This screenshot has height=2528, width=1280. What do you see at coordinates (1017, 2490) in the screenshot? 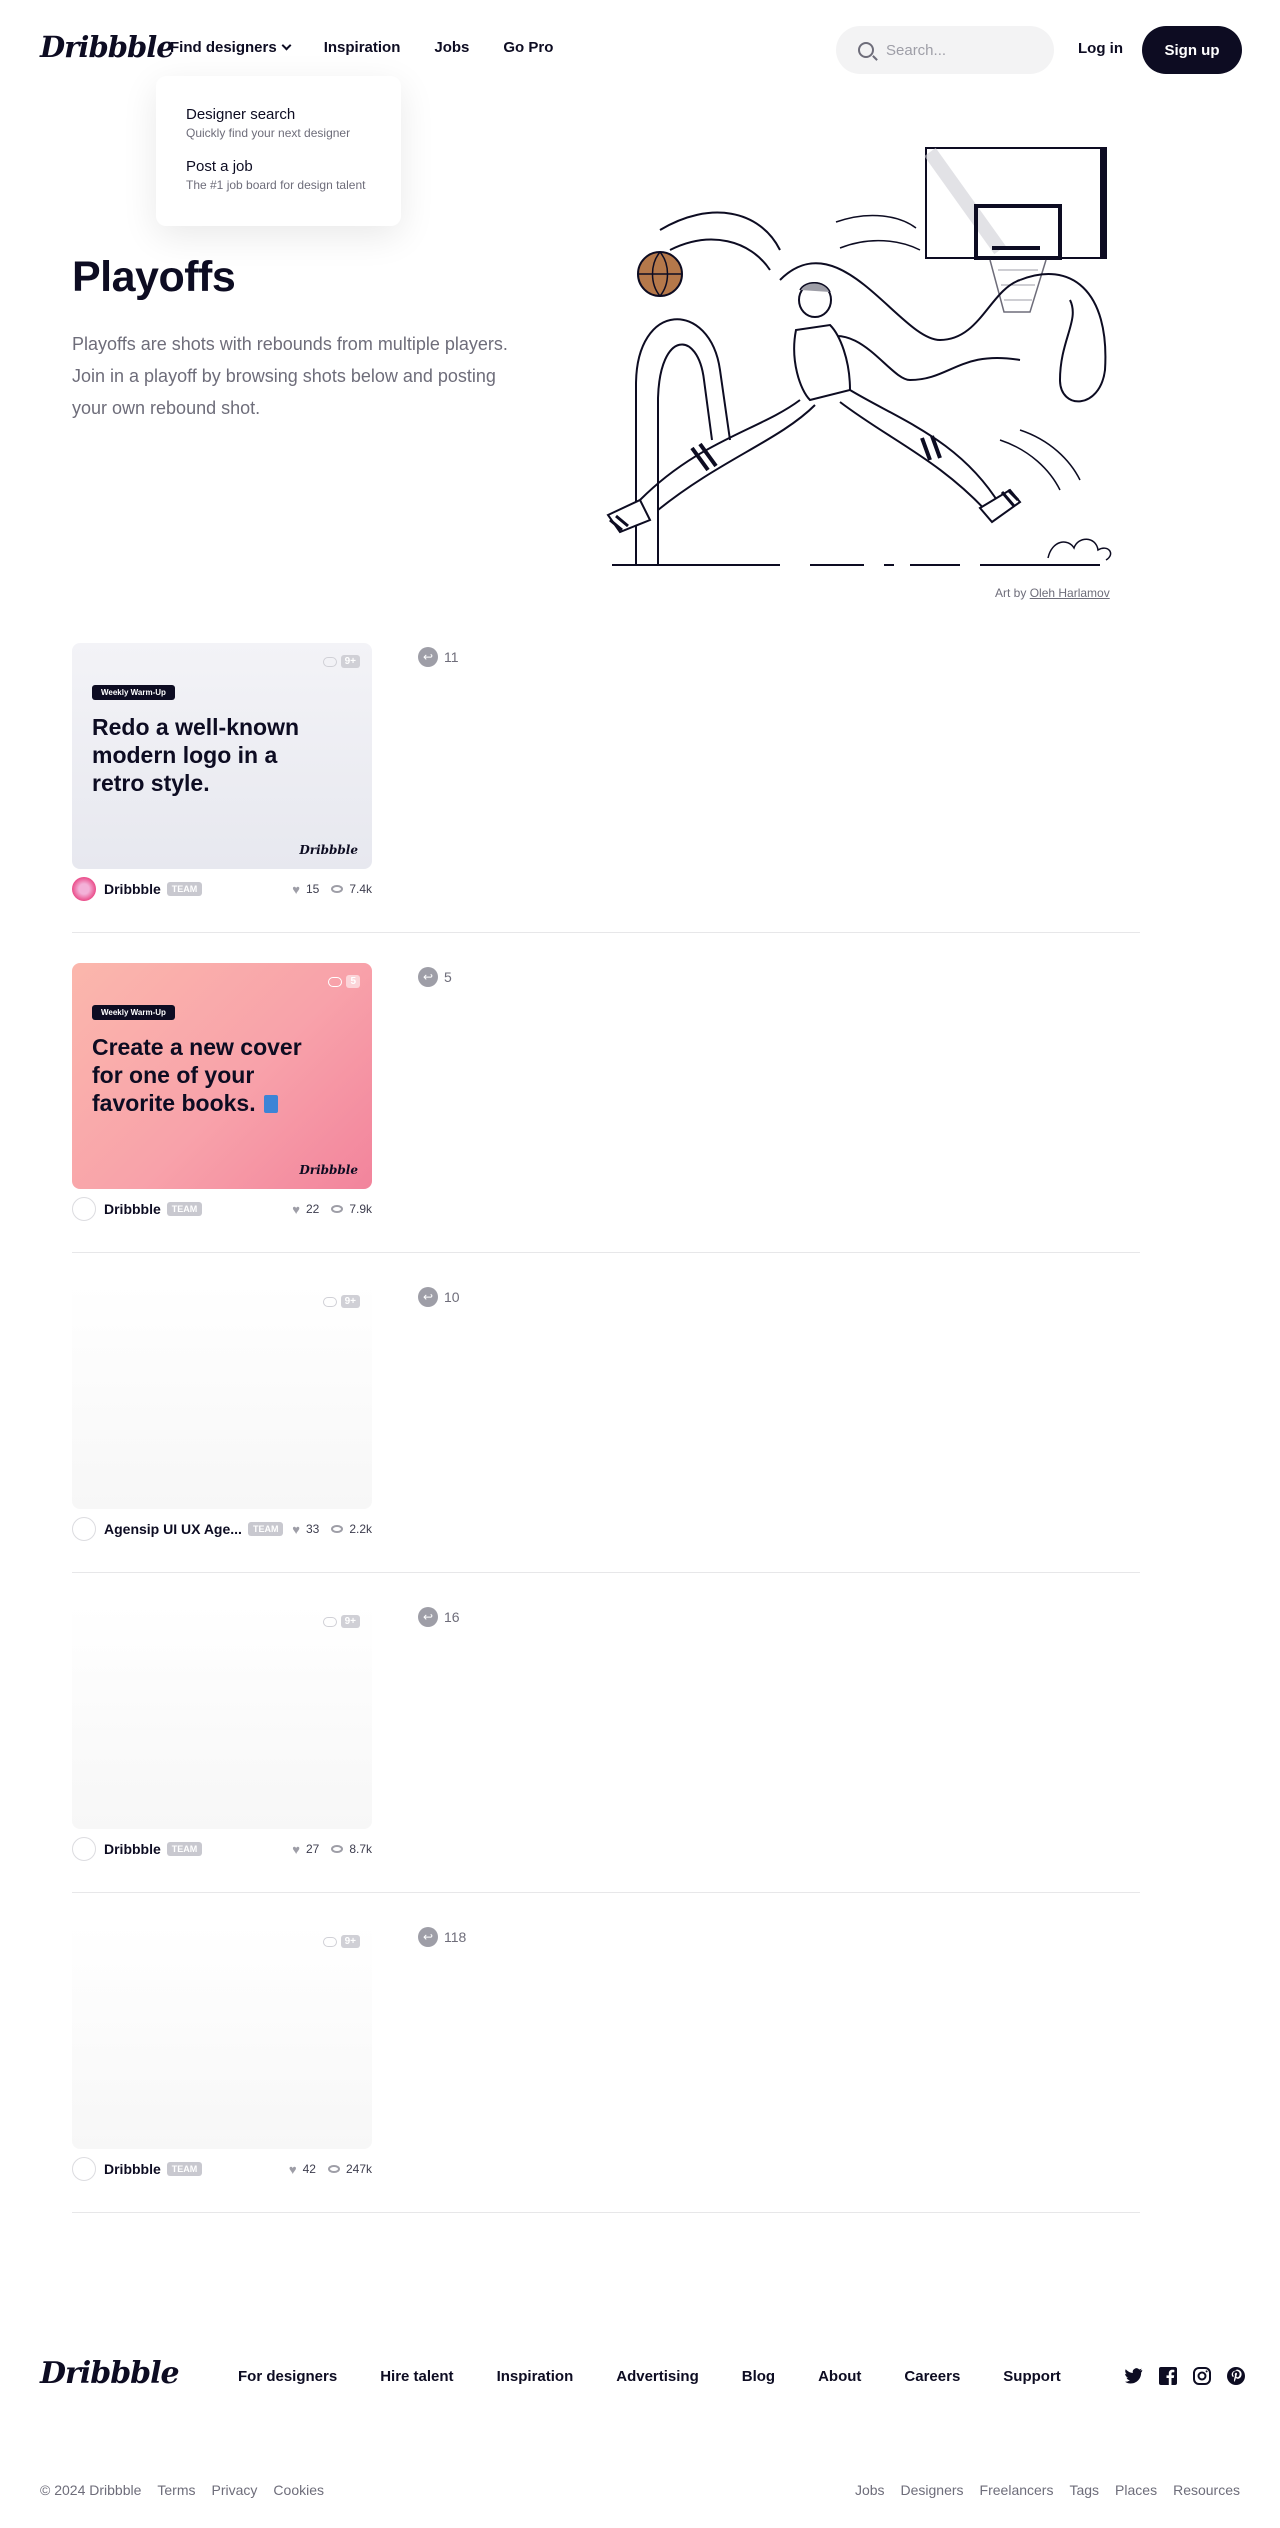
I see `footer-link-freelancers: Freelancers` at bounding box center [1017, 2490].